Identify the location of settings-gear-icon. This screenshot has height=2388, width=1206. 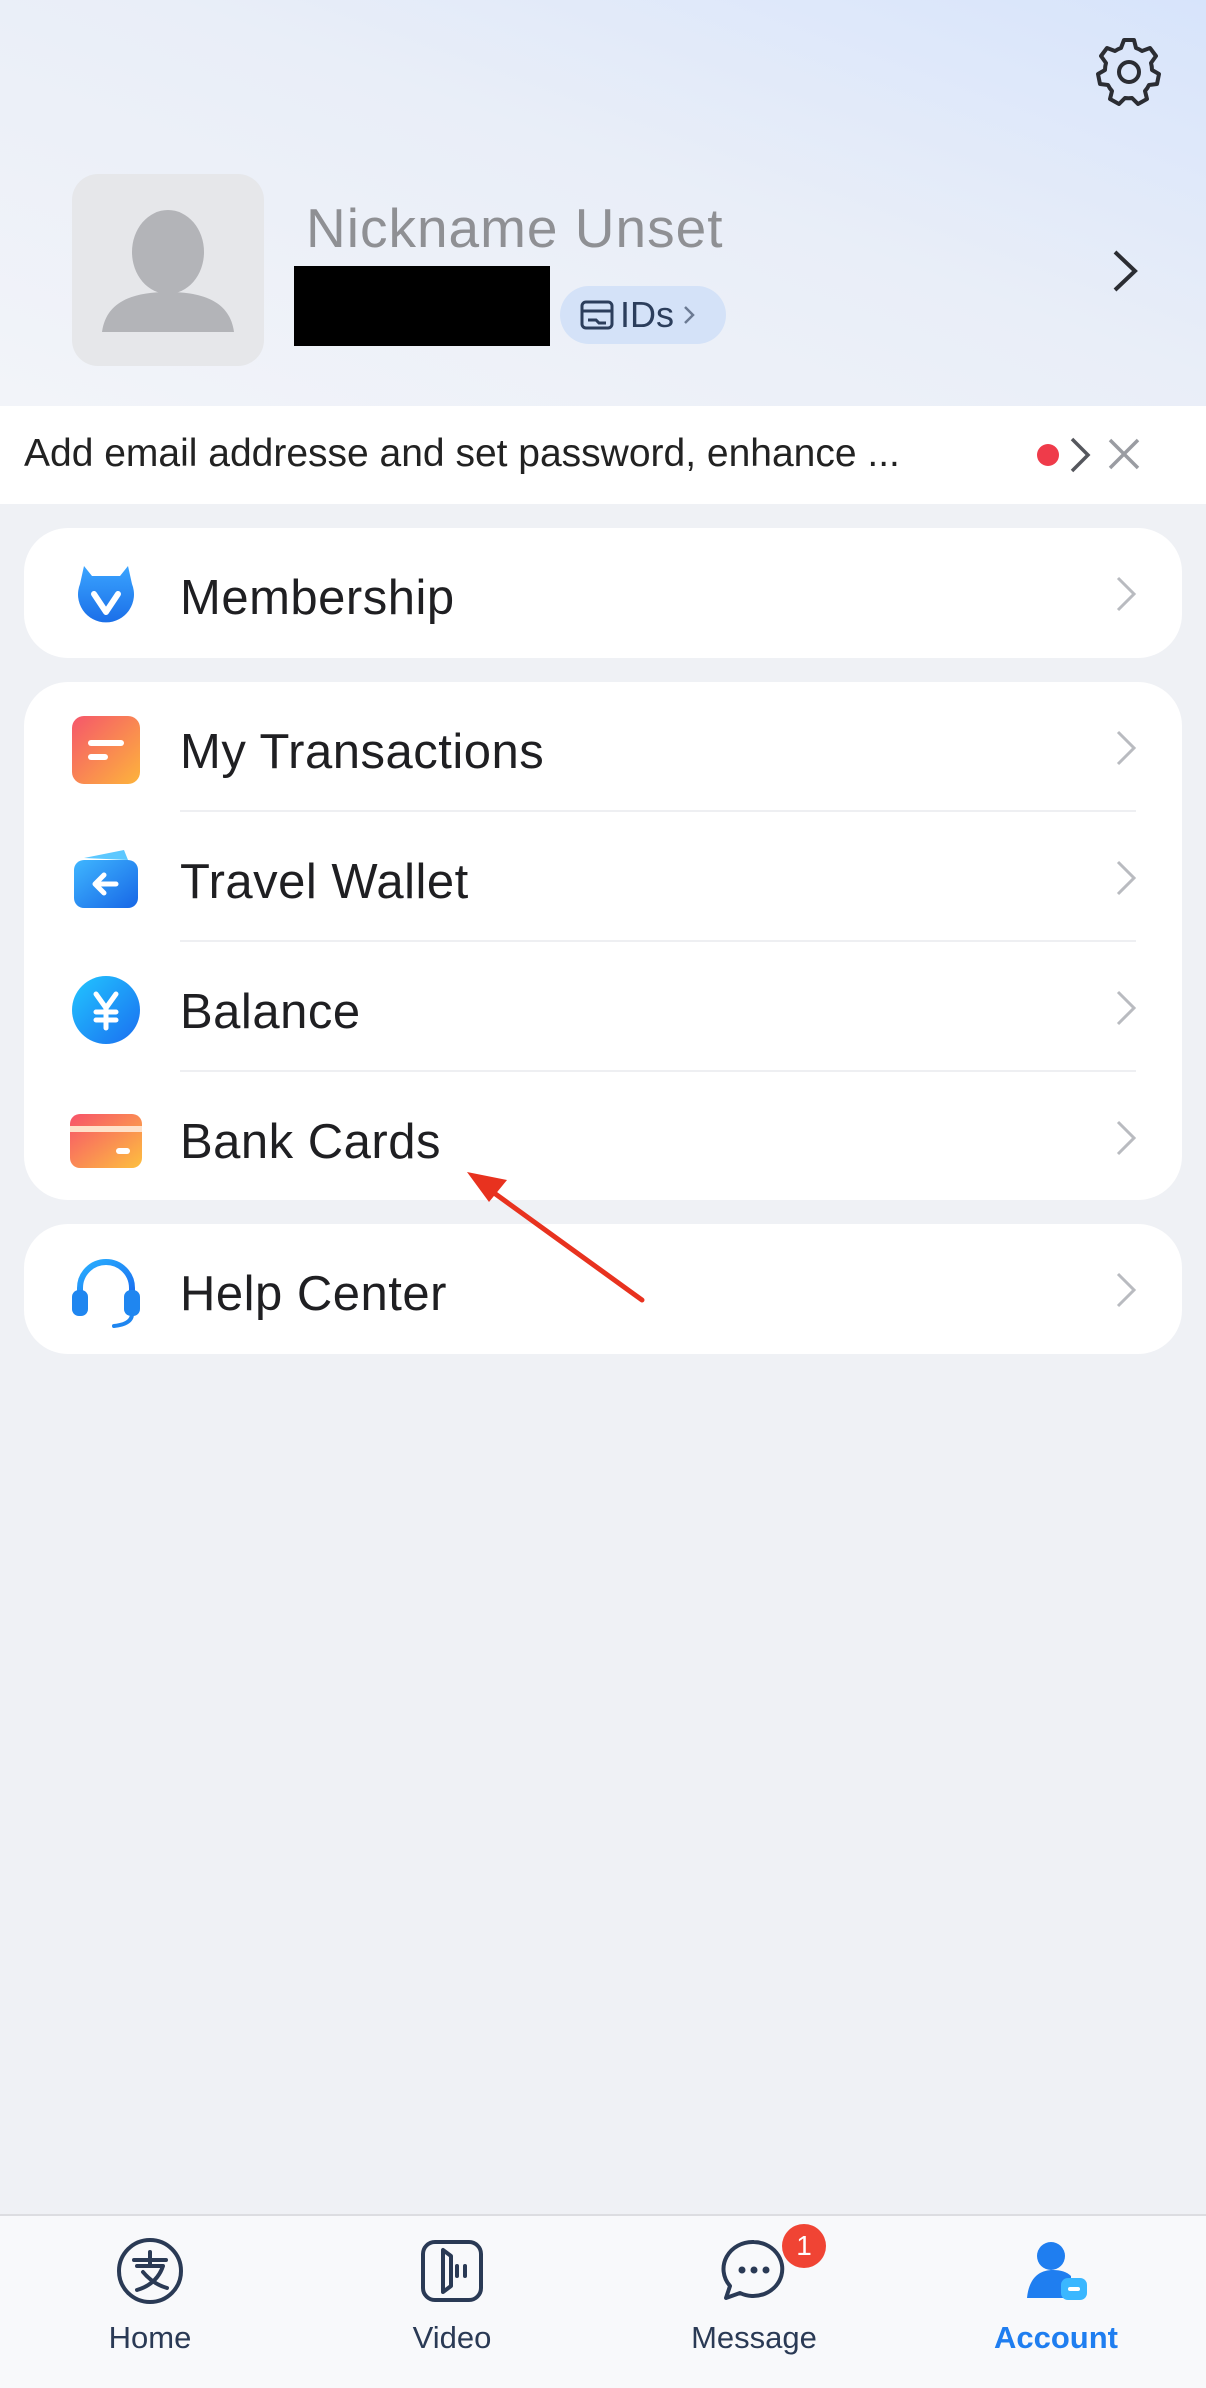
(1129, 71).